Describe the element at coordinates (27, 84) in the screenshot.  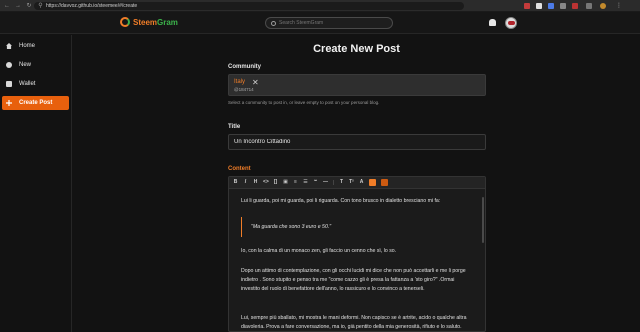
I see `sidebar-item-label: Wallet` at that location.